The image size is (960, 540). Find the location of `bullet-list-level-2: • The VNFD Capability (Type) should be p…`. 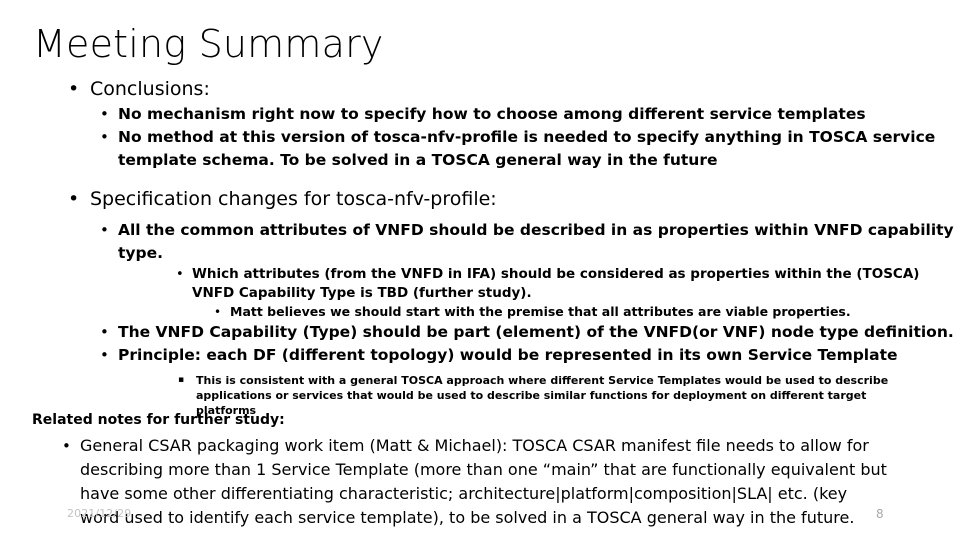

bullet-list-level-2: • The VNFD Capability (Type) should be p… is located at coordinates (480, 344).